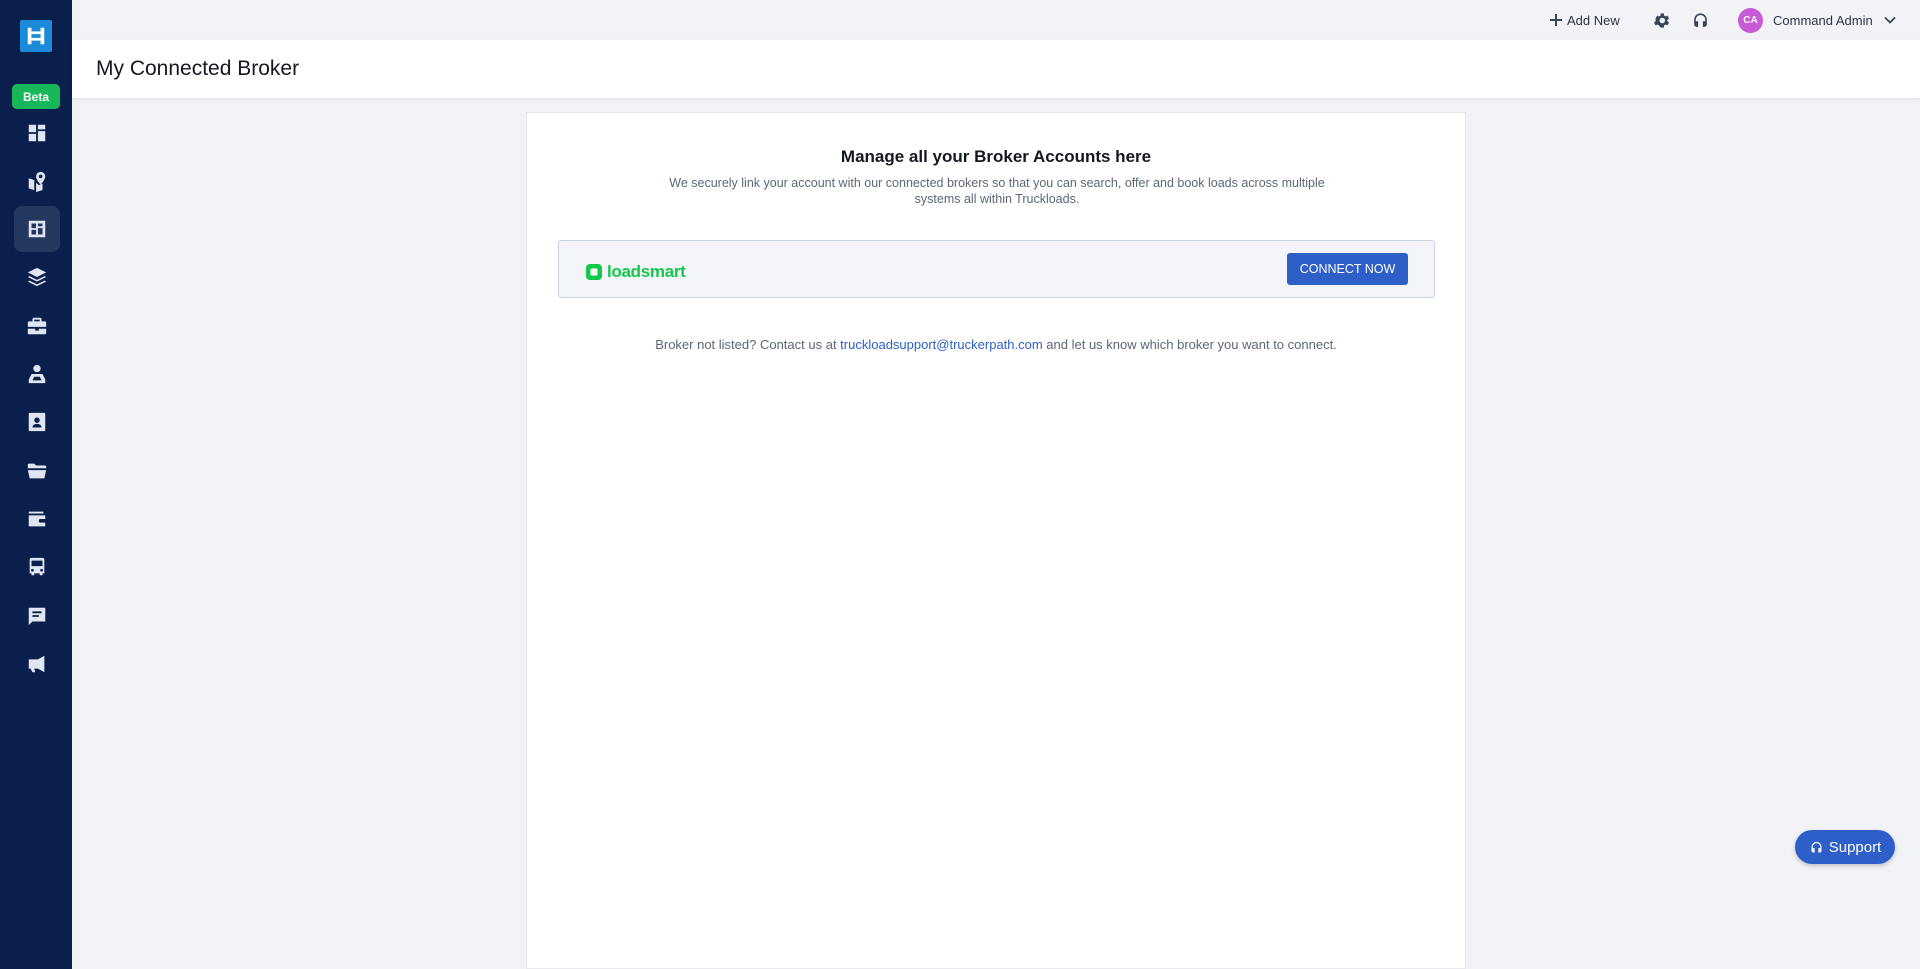  I want to click on page-header: My Connected Broker, so click(996, 69).